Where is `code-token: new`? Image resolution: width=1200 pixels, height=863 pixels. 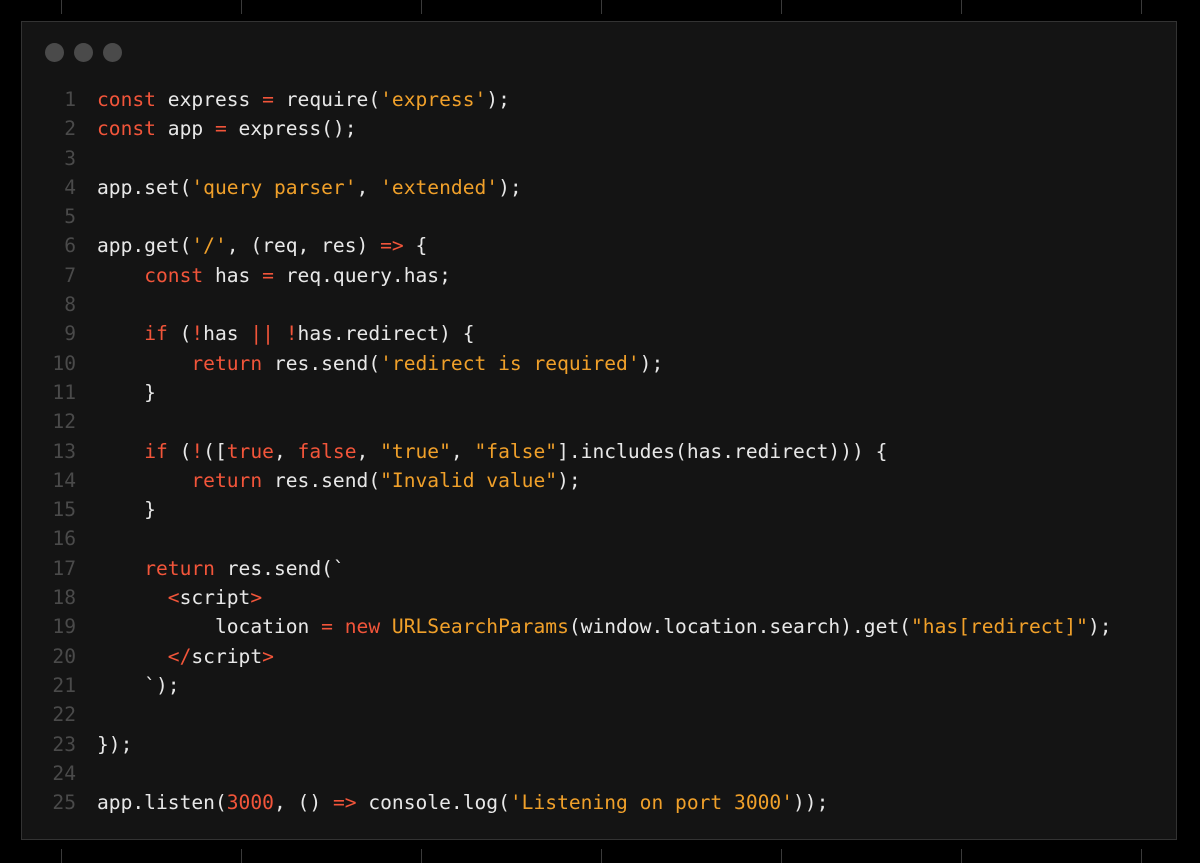 code-token: new is located at coordinates (362, 627).